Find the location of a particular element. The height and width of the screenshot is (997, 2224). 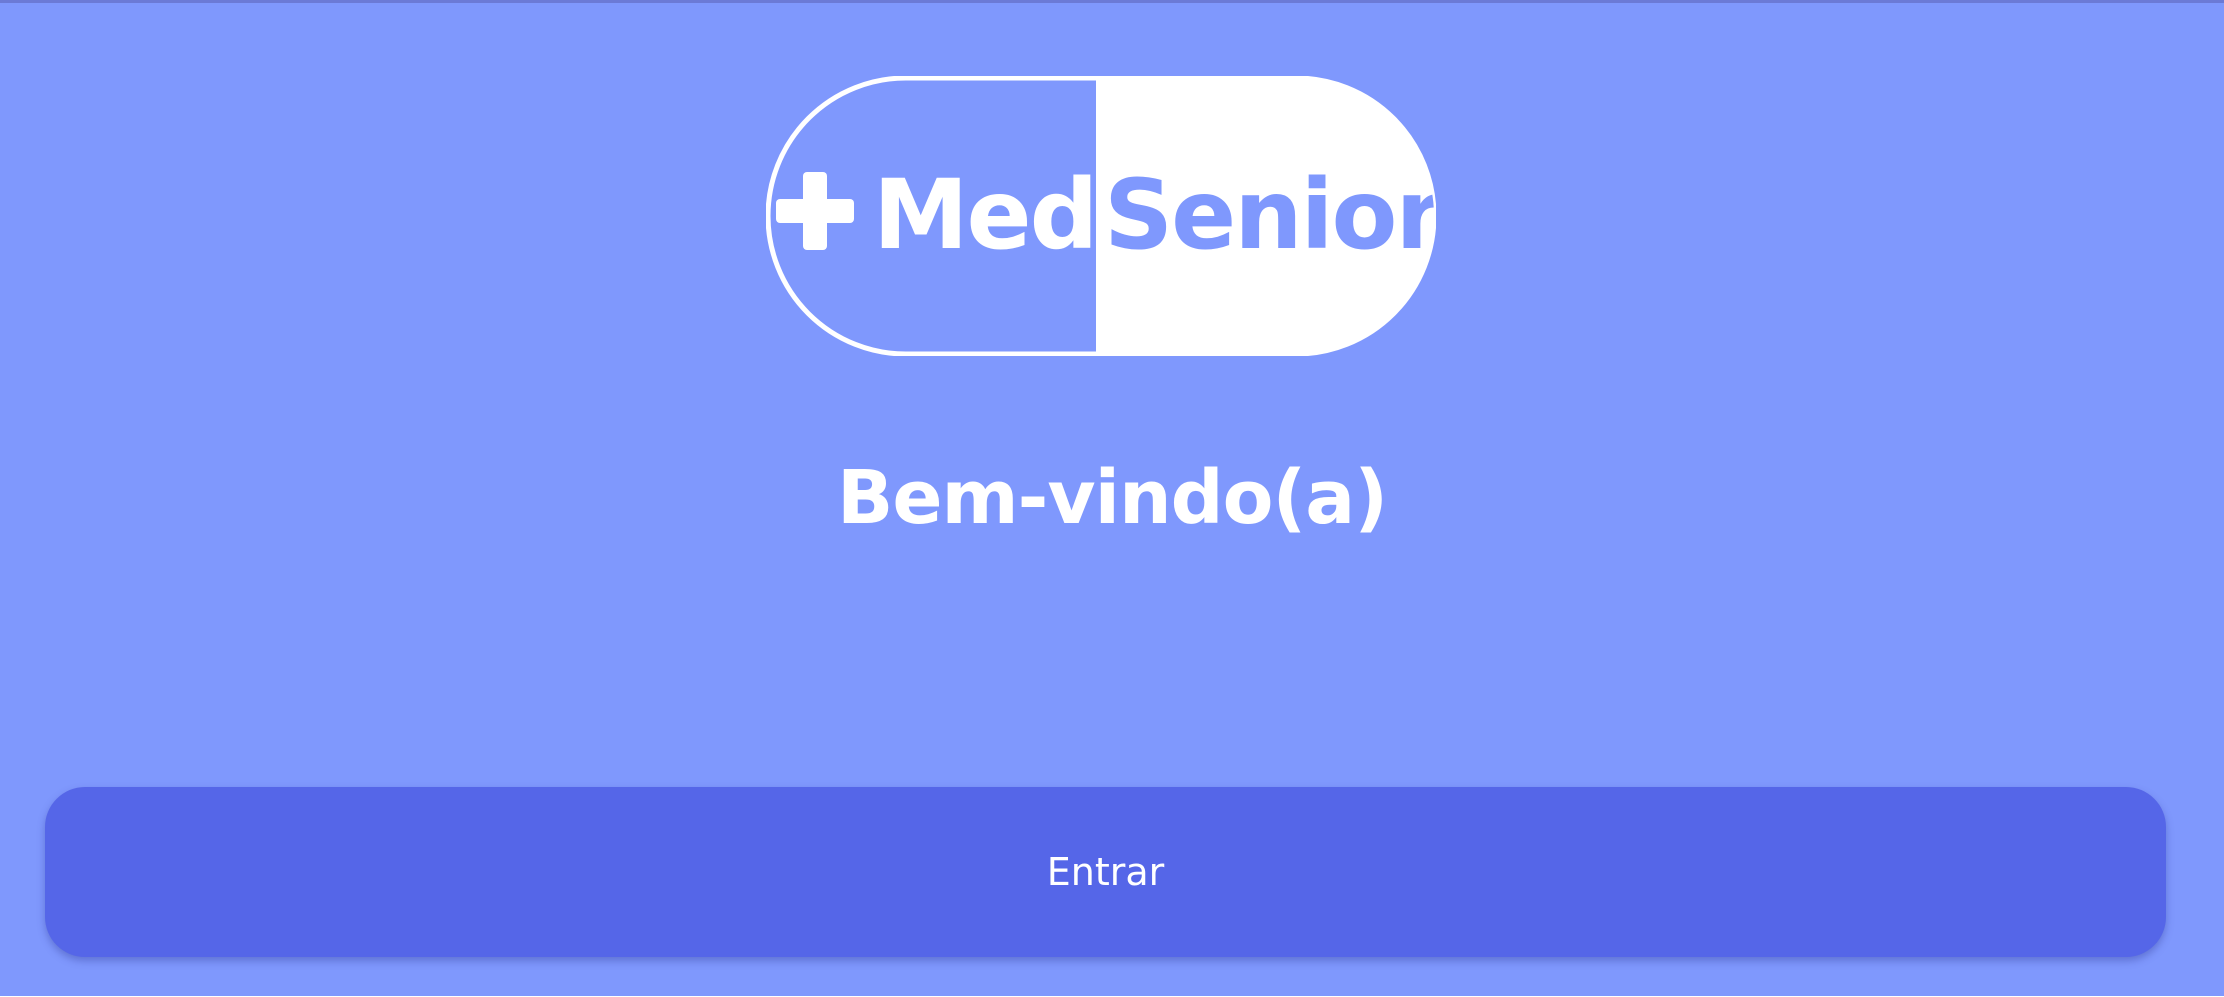

welcome-title: Bem-vindo(a) is located at coordinates (1112, 497).